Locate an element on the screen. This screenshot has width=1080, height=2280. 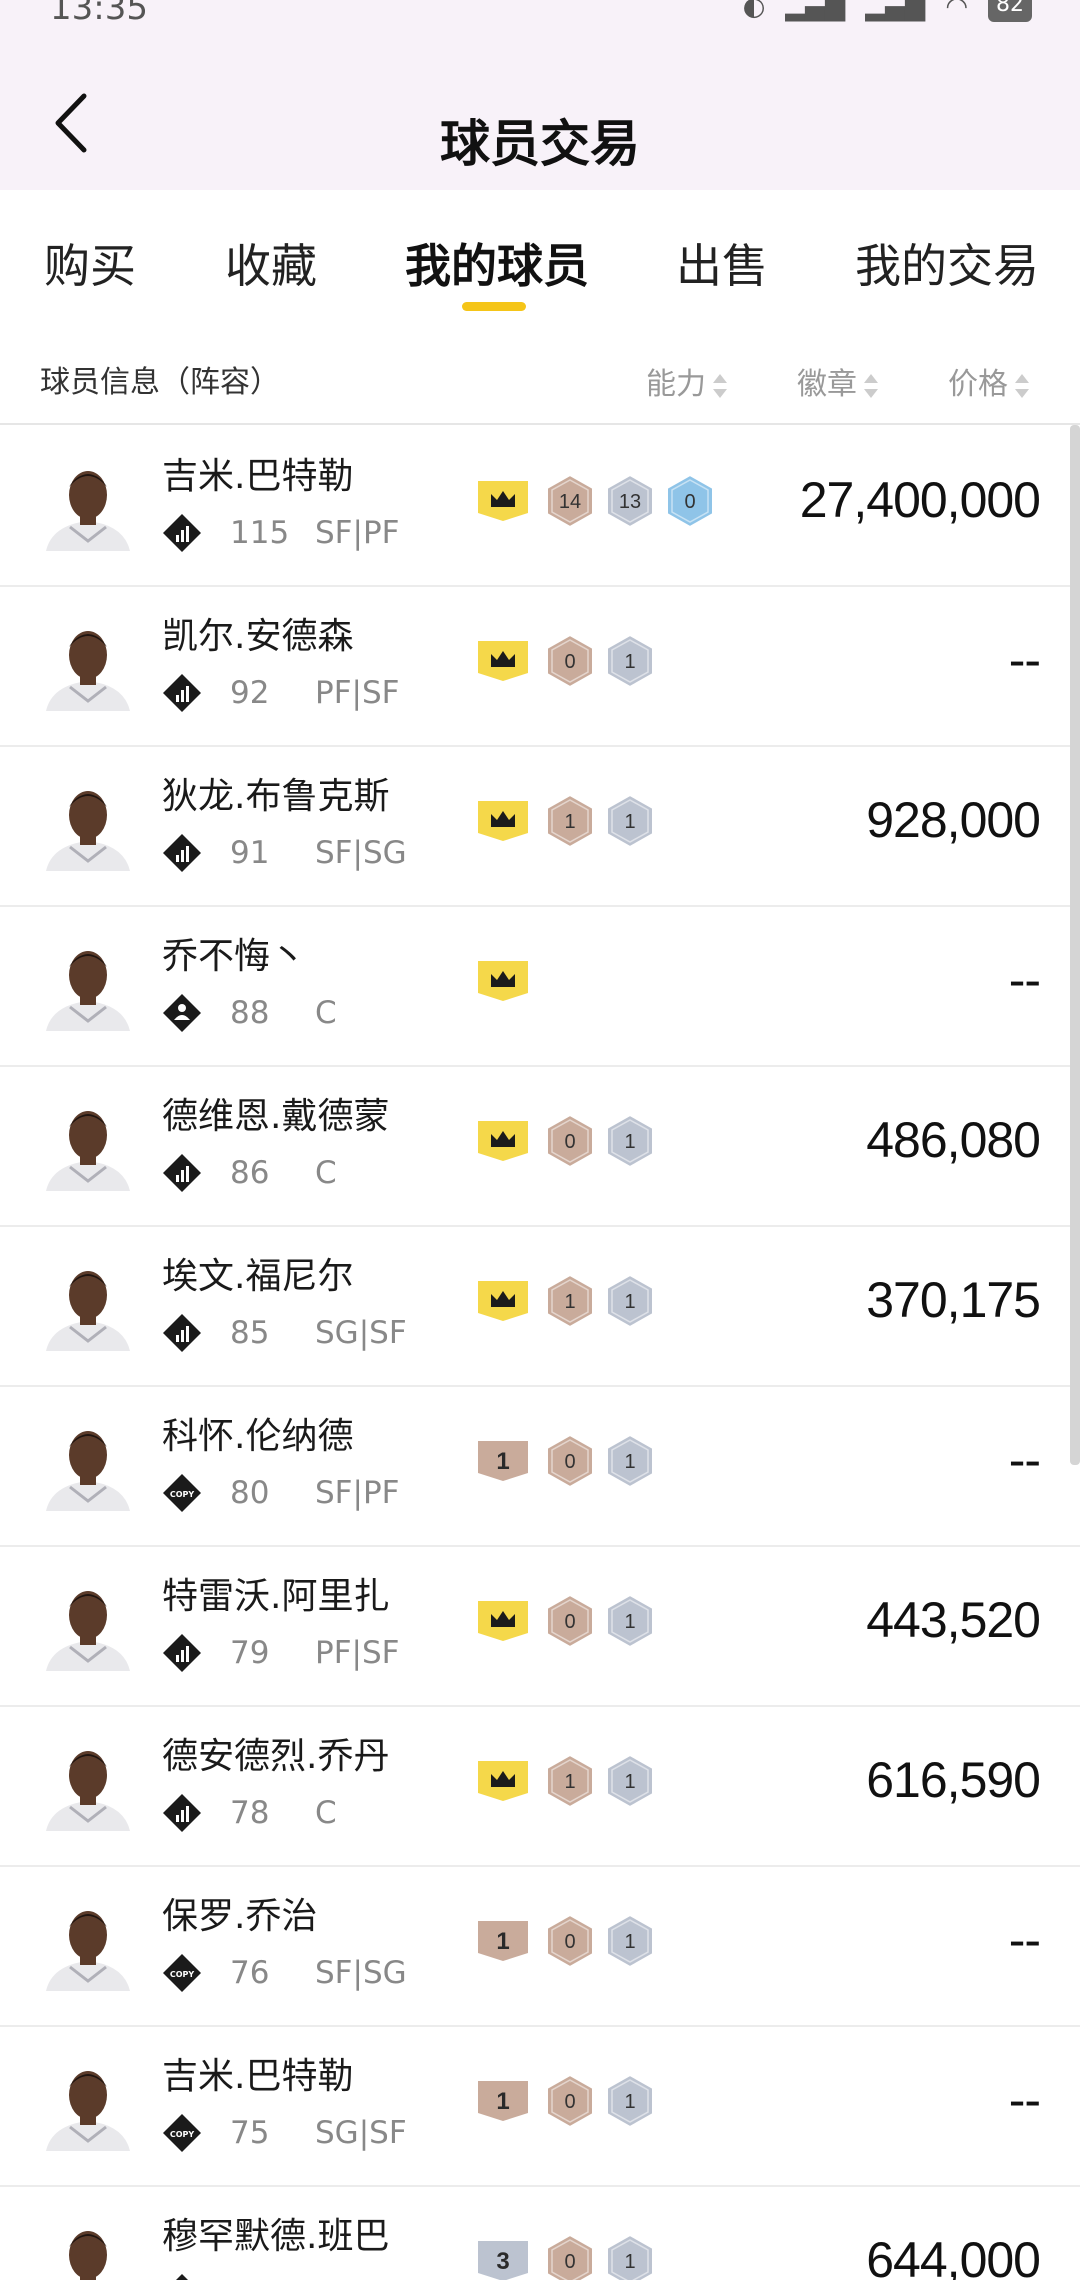
player-position: C is located at coordinates (326, 1173).